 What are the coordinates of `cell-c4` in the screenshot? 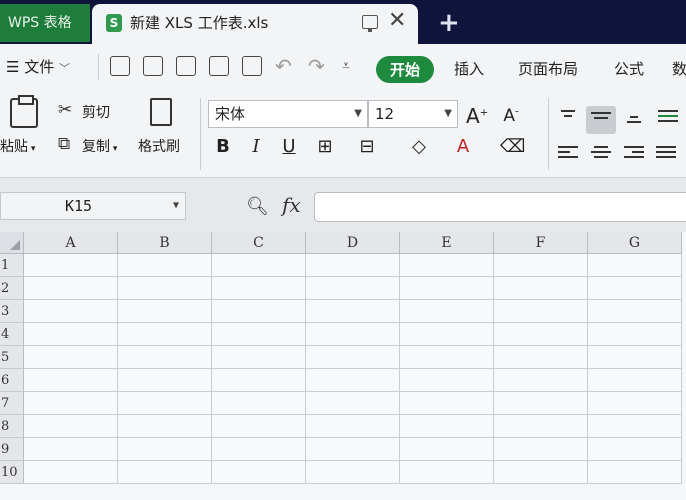 It's located at (259, 334).